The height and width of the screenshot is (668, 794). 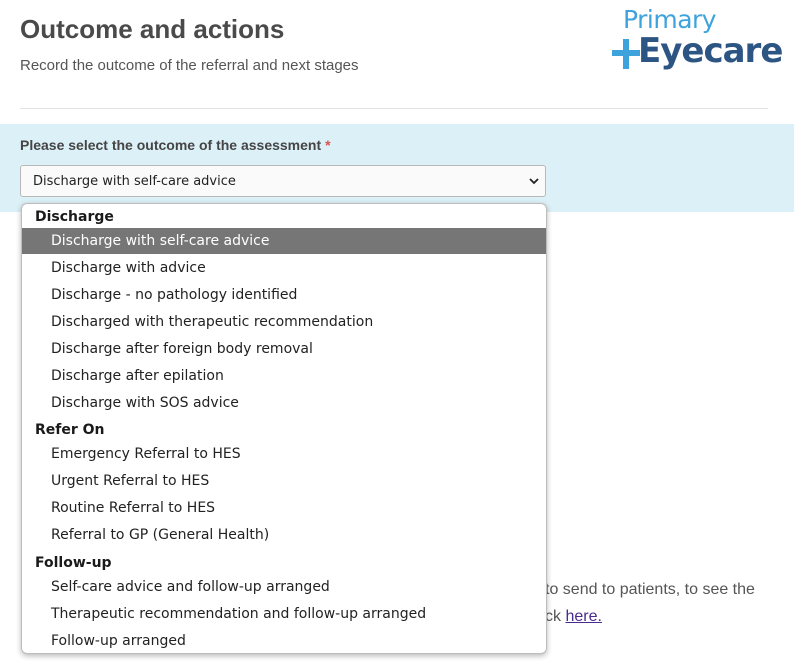 What do you see at coordinates (74, 217) in the screenshot?
I see `option-group-header: Discharge` at bounding box center [74, 217].